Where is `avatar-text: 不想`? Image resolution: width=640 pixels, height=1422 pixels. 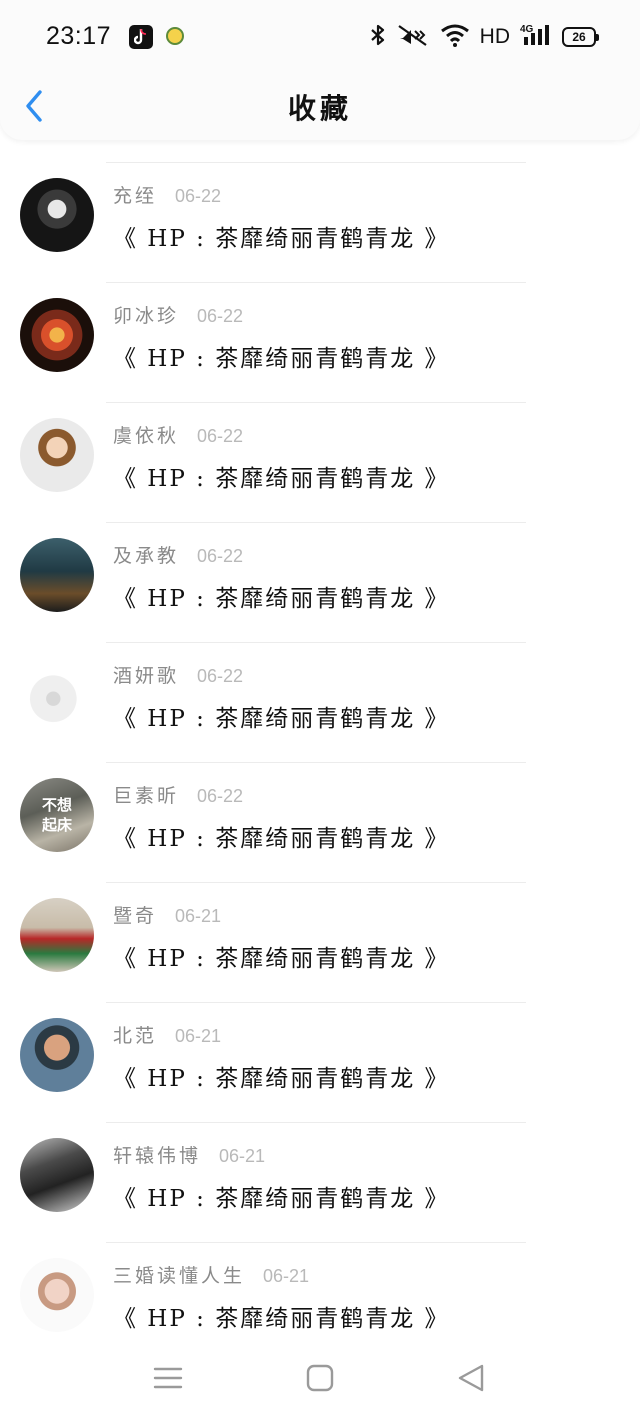
avatar-text: 不想 is located at coordinates (56, 805).